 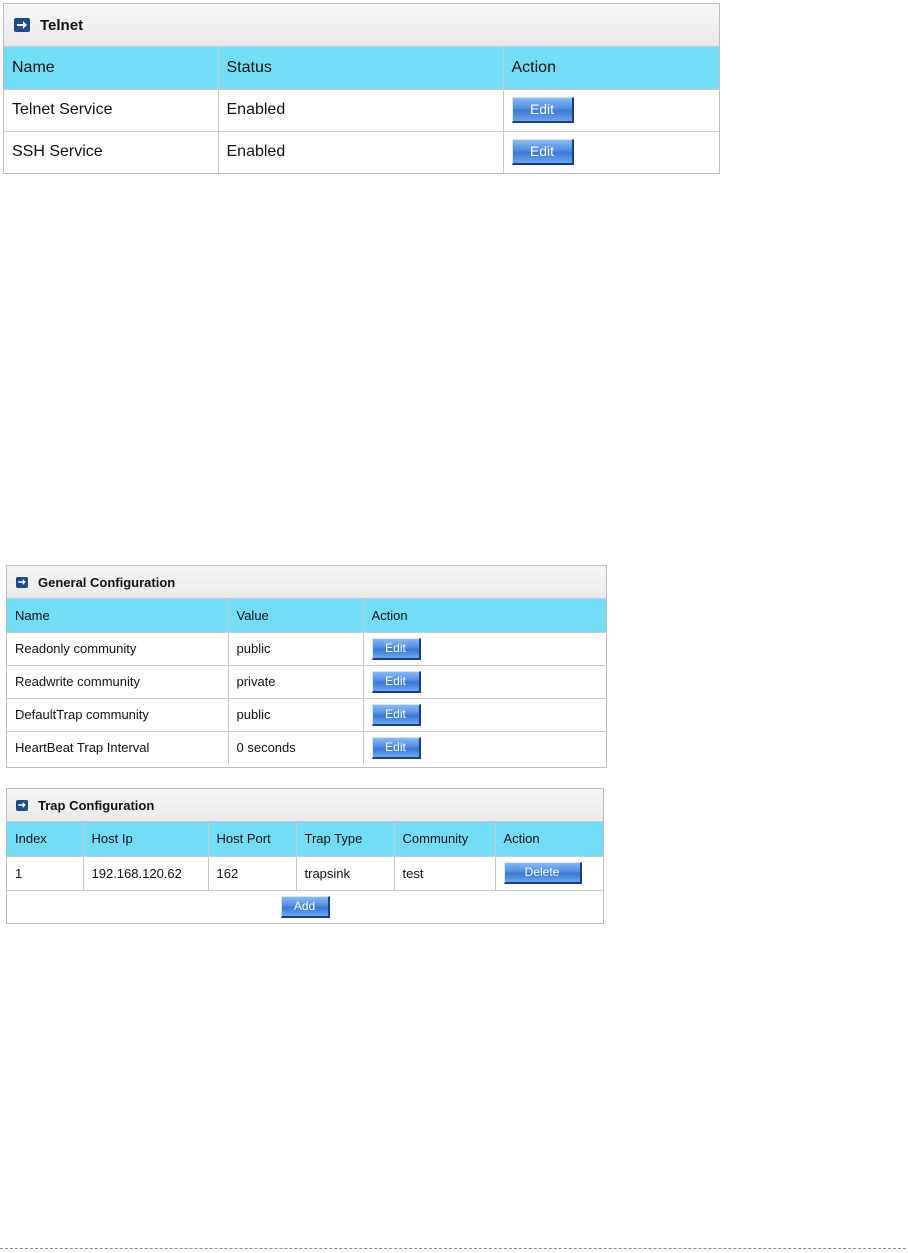 What do you see at coordinates (444, 839) in the screenshot?
I see `column-header-community: Community` at bounding box center [444, 839].